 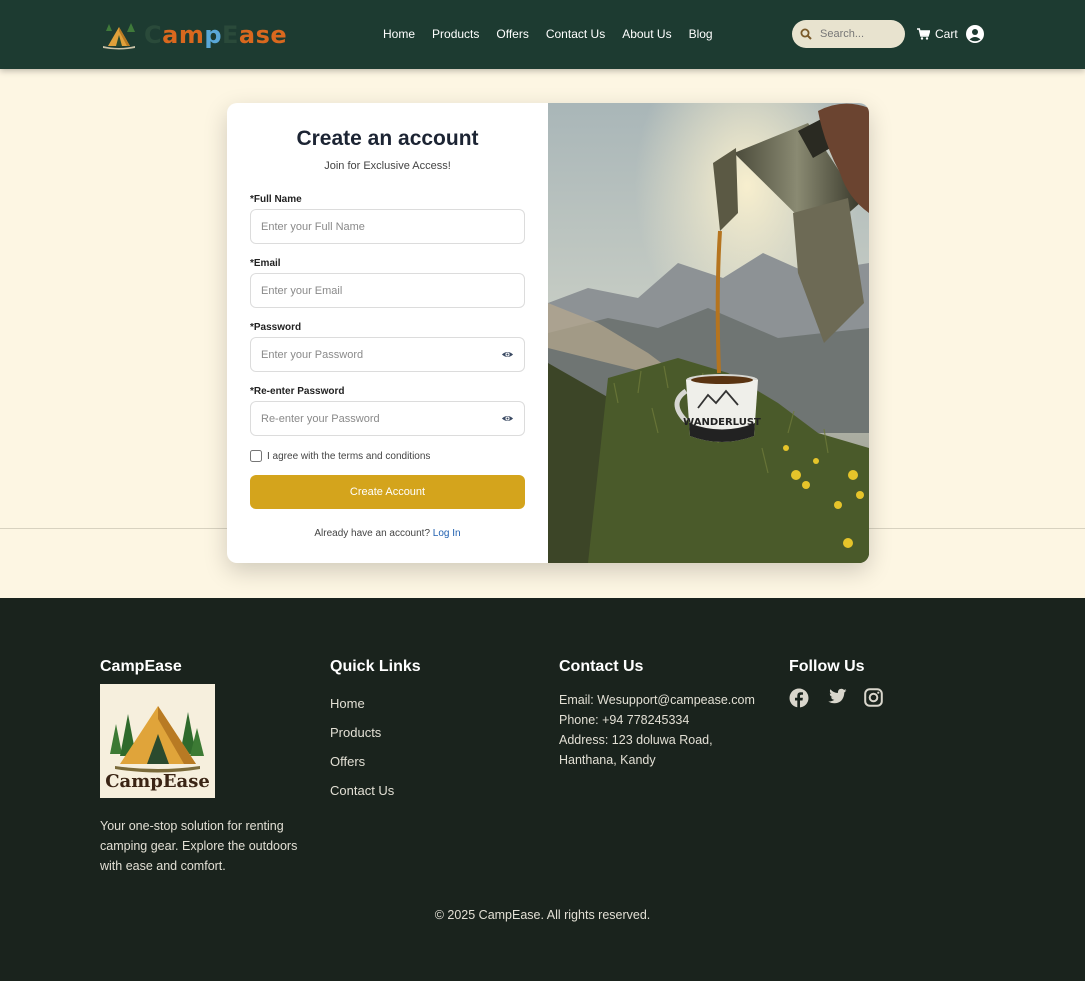 I want to click on instagram-icon, so click(x=873, y=697).